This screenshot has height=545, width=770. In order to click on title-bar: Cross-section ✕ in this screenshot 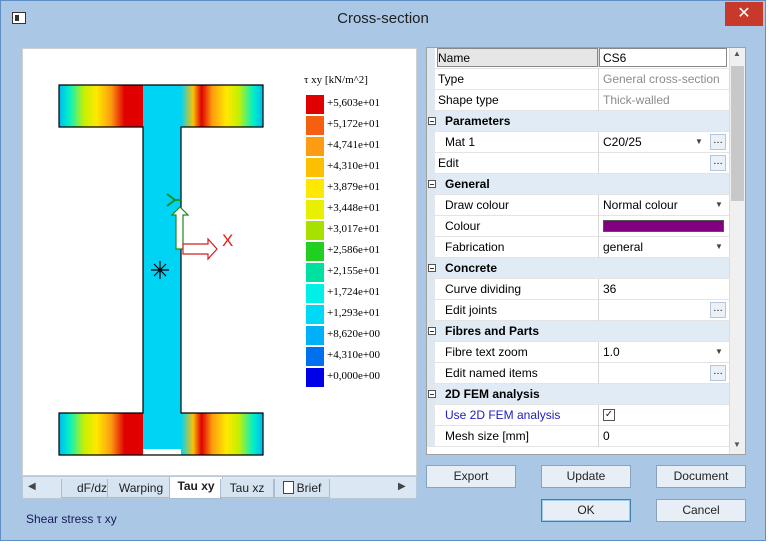, I will do `click(383, 20)`.